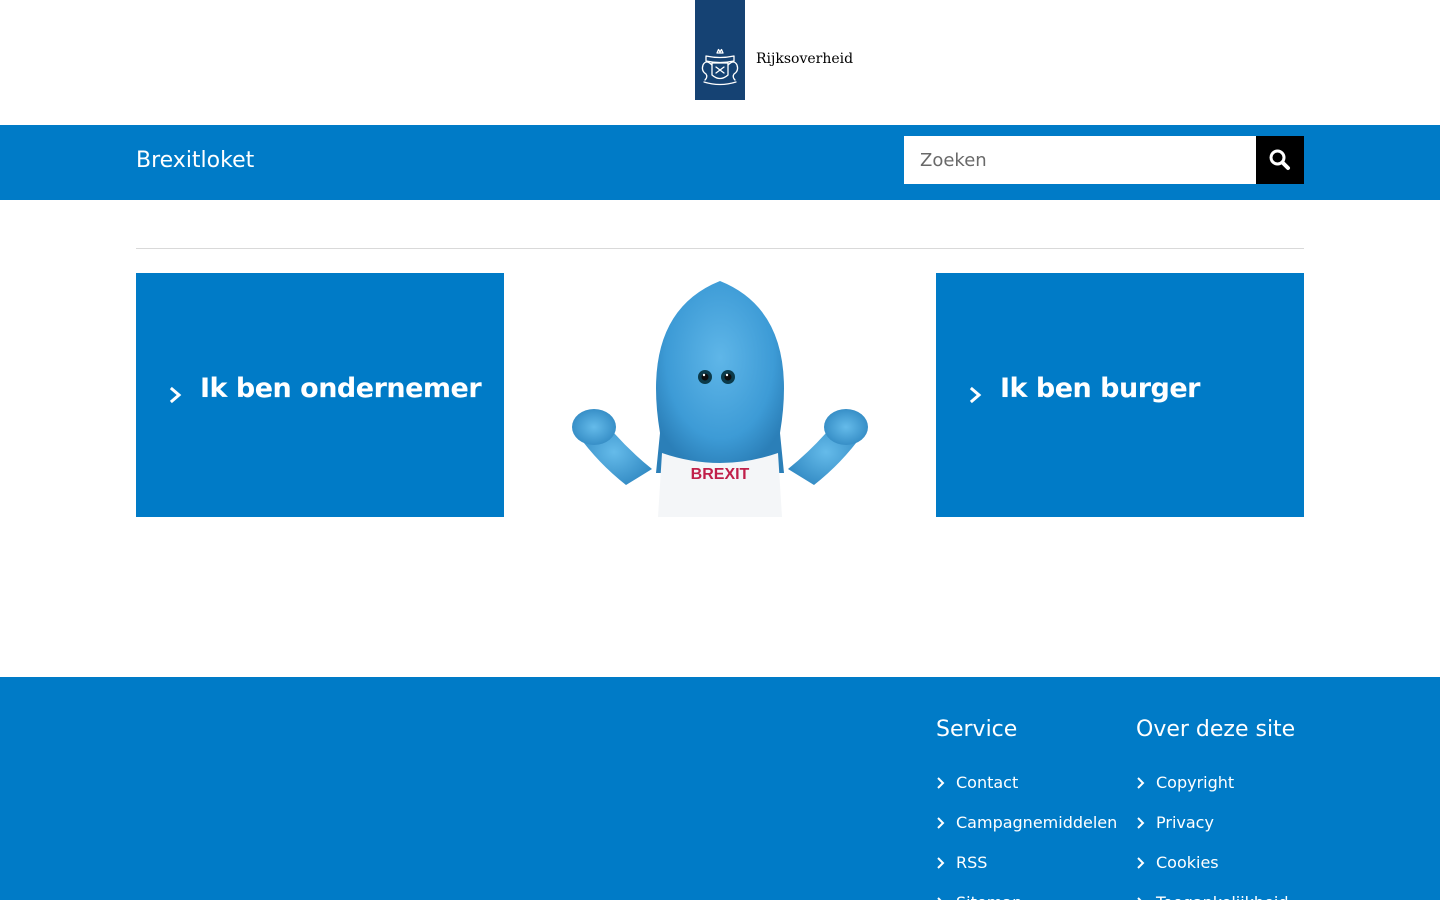  I want to click on footer-link-rss: RSS, so click(971, 863).